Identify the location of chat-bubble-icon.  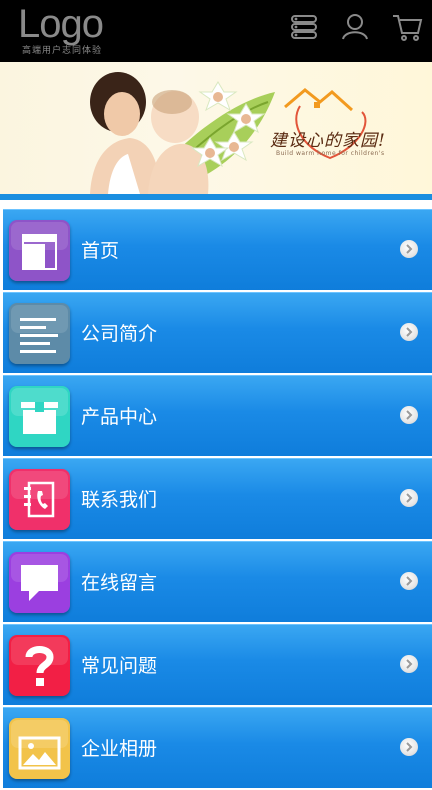
(39, 582).